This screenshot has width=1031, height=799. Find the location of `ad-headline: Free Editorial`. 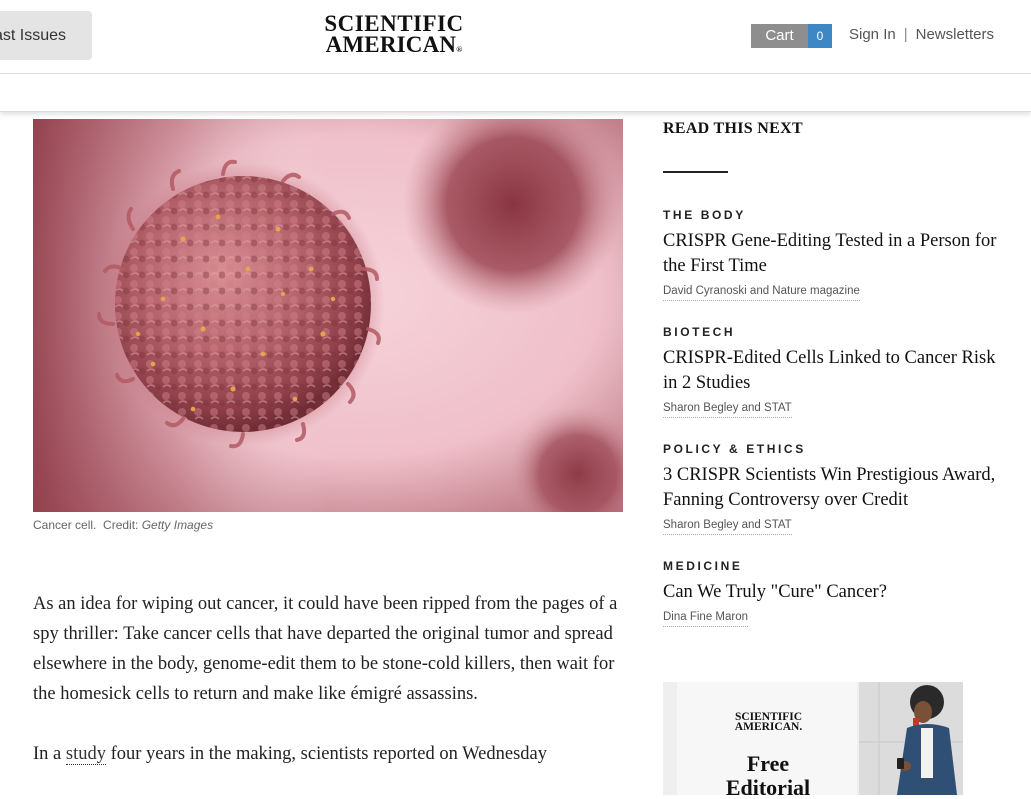

ad-headline: Free Editorial is located at coordinates (768, 773).